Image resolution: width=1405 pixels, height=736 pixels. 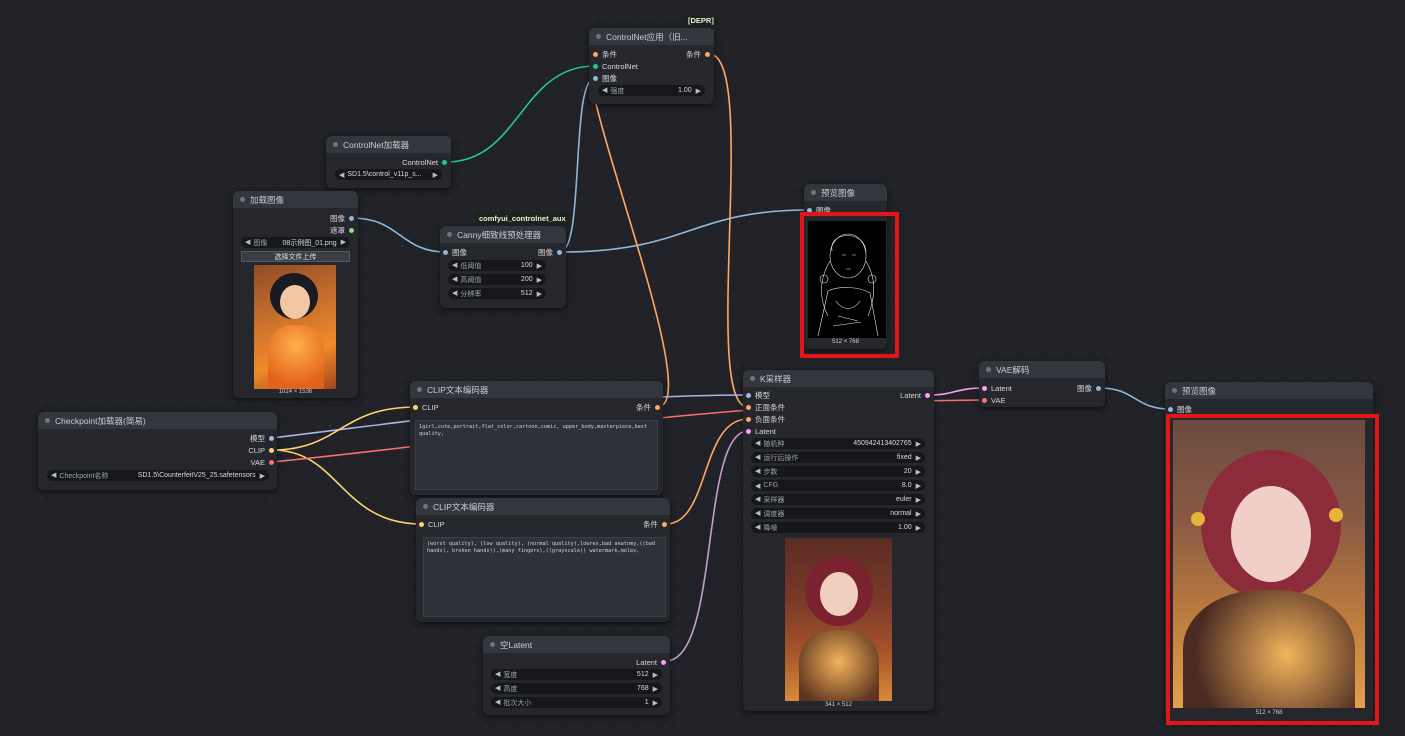 What do you see at coordinates (424, 162) in the screenshot?
I see `output-controlnet: ControlNet` at bounding box center [424, 162].